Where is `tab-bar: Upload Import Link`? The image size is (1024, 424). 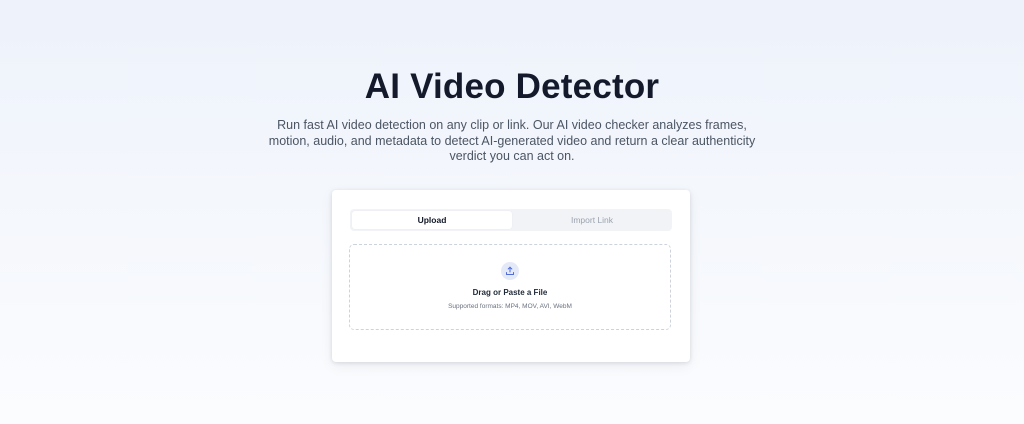 tab-bar: Upload Import Link is located at coordinates (511, 220).